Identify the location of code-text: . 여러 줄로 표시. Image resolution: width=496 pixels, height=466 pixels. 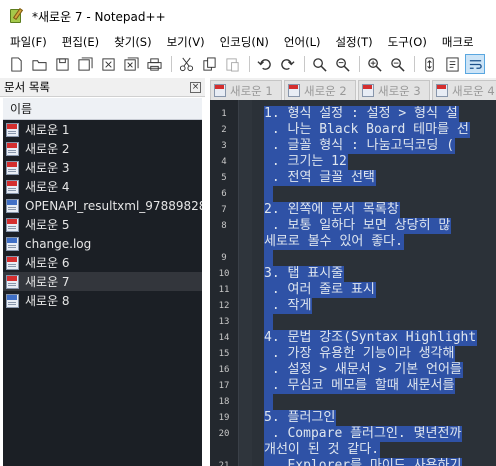
(320, 290).